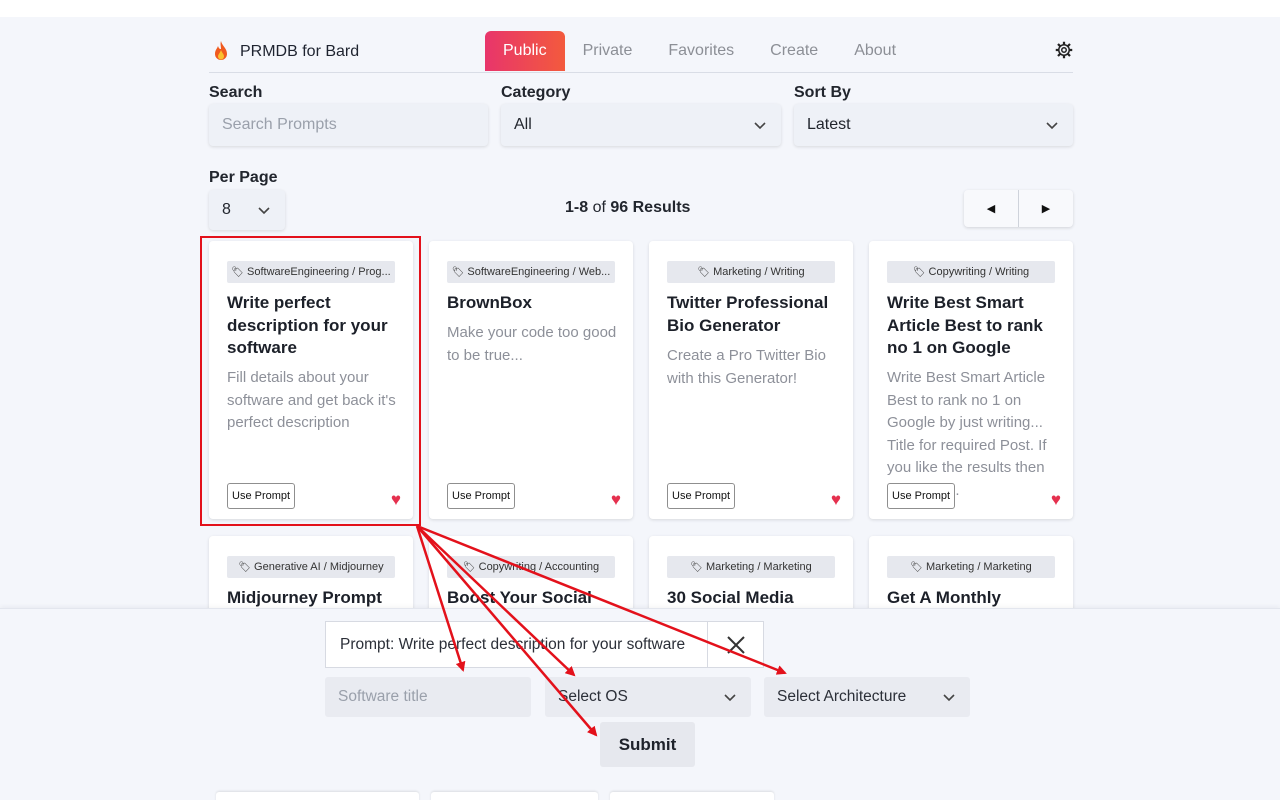  Describe the element at coordinates (822, 92) in the screenshot. I see `sort-label: Sort By` at that location.